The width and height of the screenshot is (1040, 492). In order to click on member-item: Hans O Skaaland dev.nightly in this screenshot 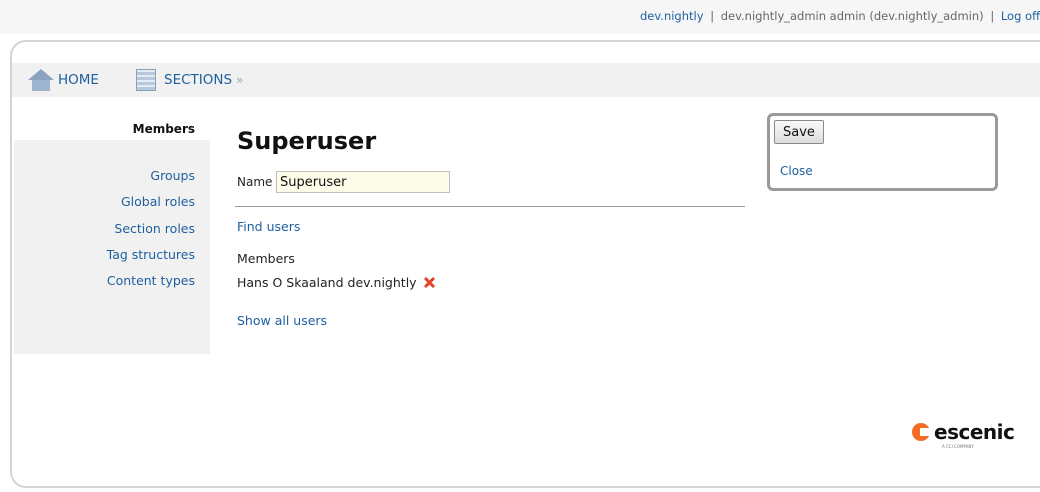, I will do `click(336, 282)`.